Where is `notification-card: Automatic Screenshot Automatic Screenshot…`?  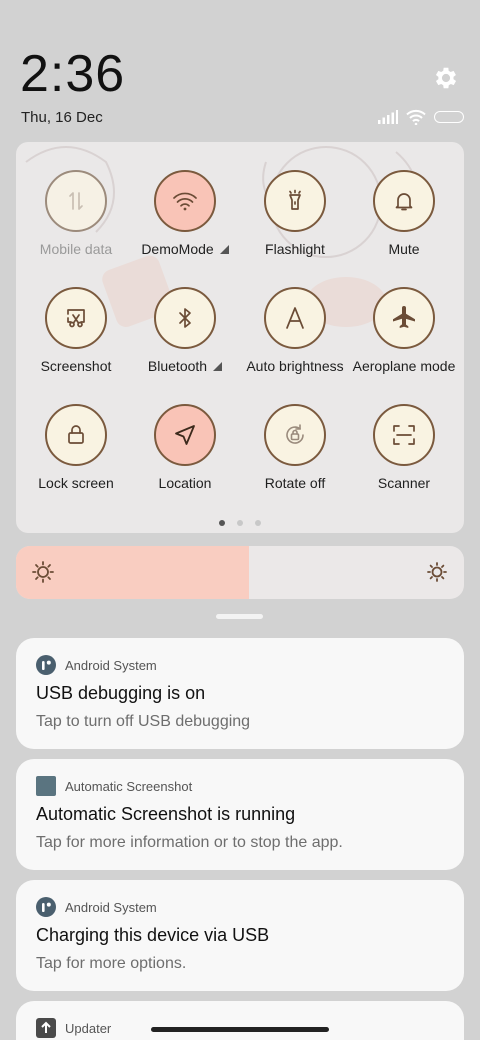 notification-card: Automatic Screenshot Automatic Screenshot… is located at coordinates (240, 814).